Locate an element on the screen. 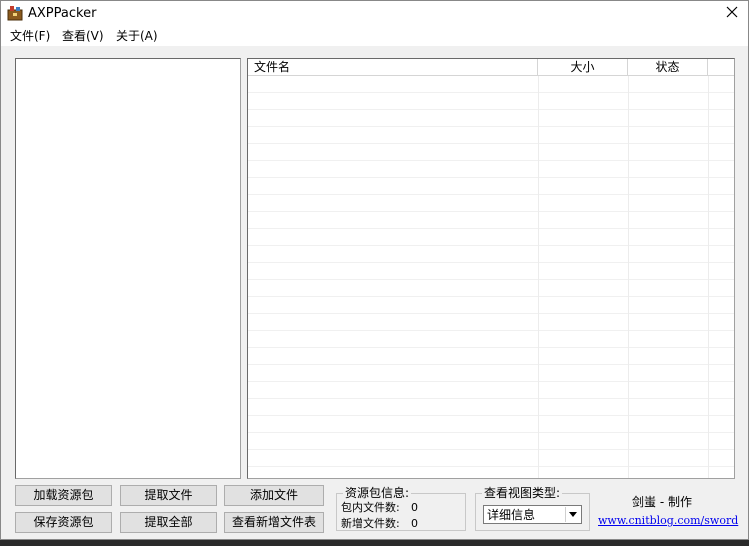  view-type-value: 详细信息 is located at coordinates (511, 515).